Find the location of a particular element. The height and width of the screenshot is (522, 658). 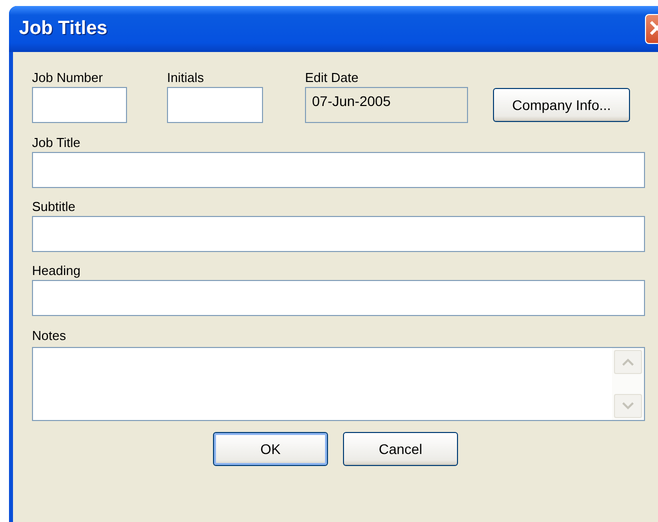

scrollbar is located at coordinates (628, 384).